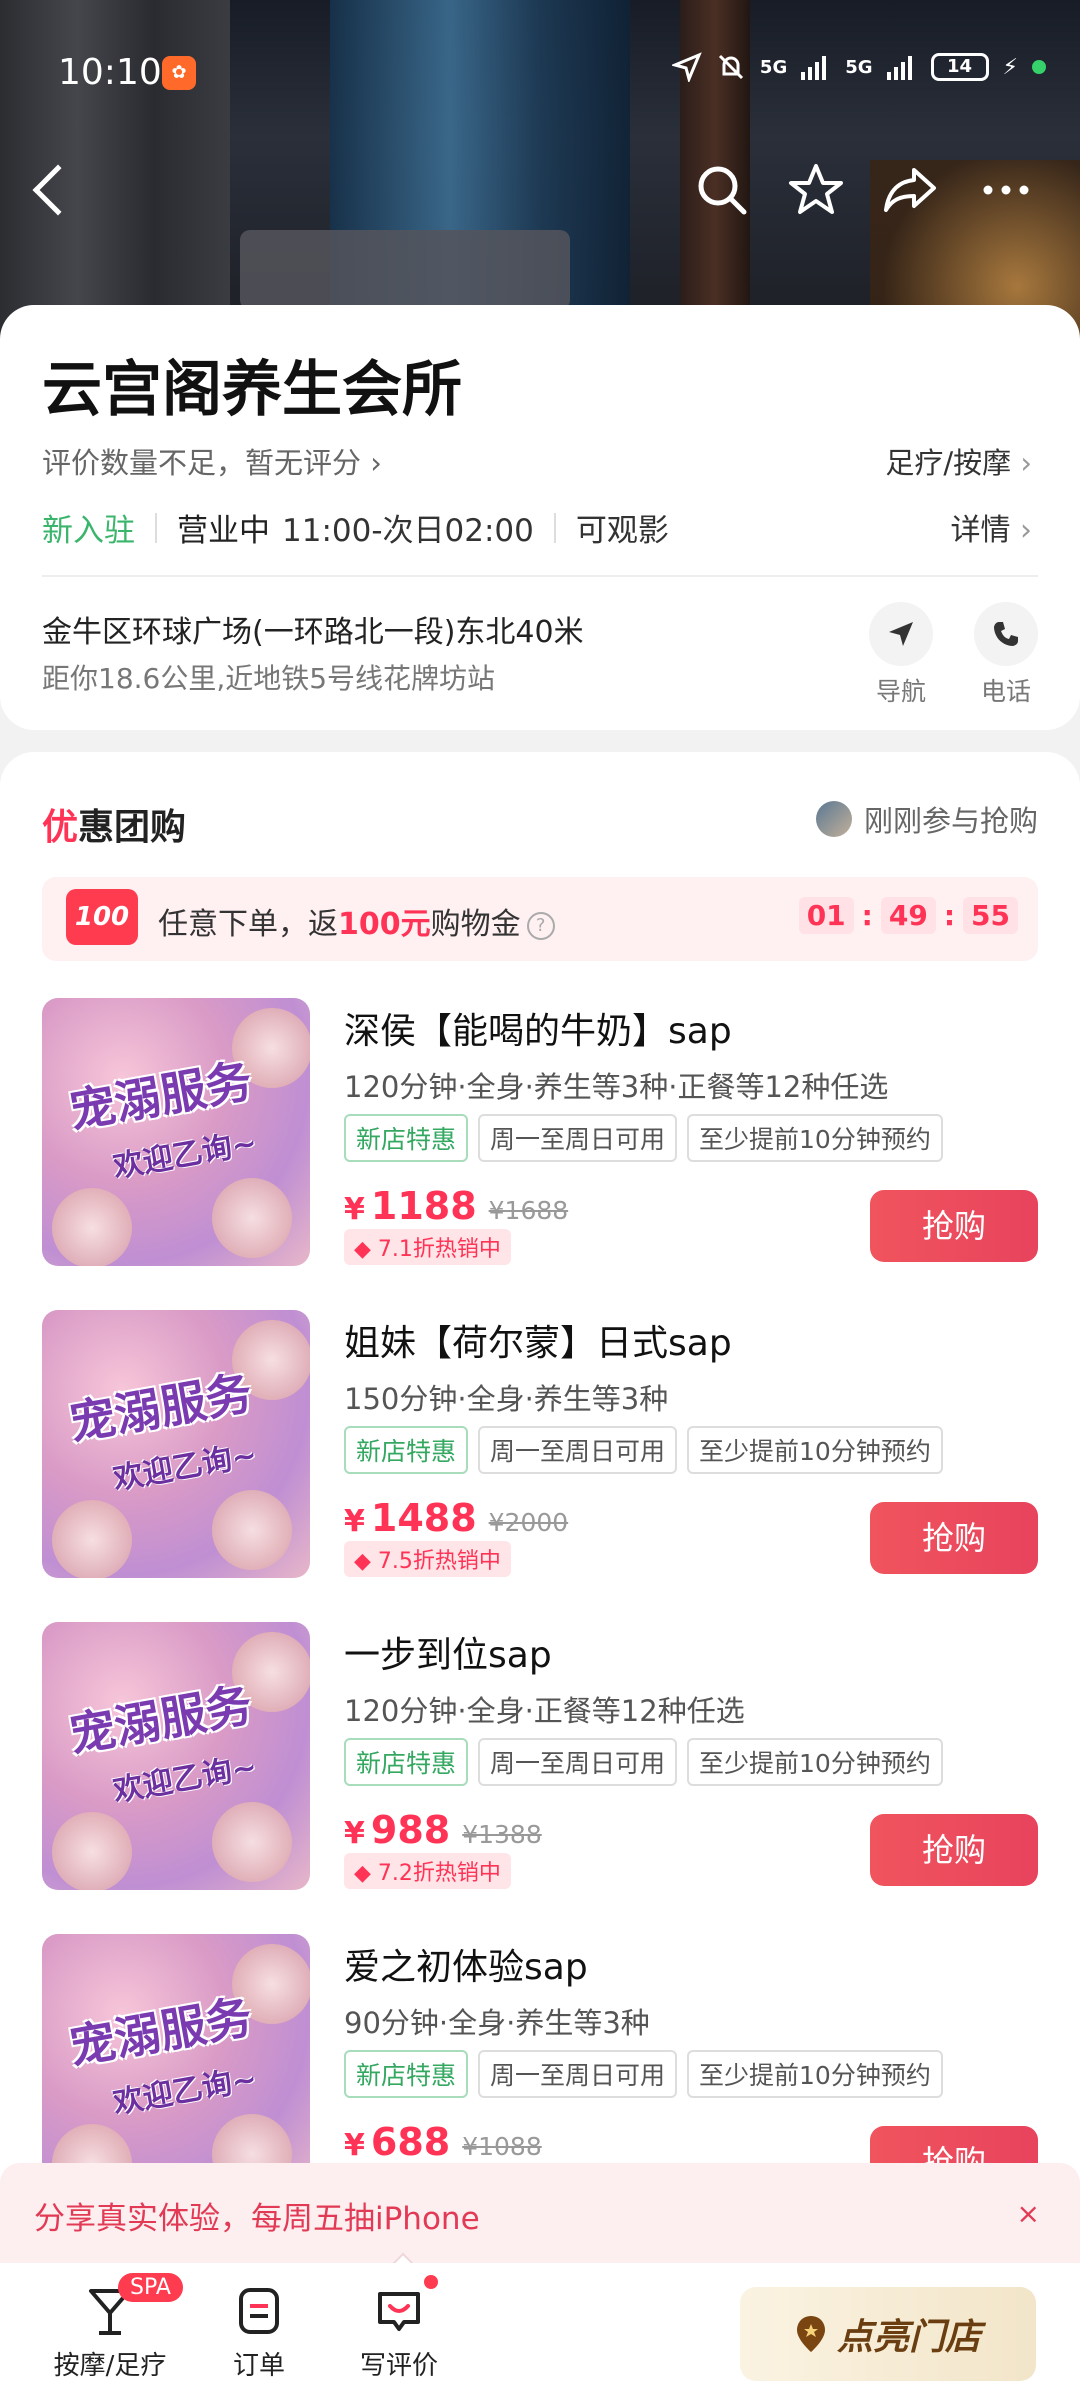  I want to click on hero-image: 10:10 ✿ 5G 5G 14 ⚡, so click(540, 170).